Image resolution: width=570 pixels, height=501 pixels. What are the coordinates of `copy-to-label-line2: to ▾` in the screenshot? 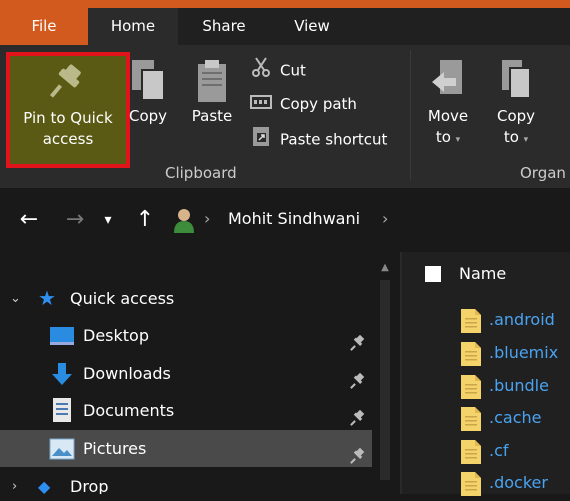 It's located at (516, 137).